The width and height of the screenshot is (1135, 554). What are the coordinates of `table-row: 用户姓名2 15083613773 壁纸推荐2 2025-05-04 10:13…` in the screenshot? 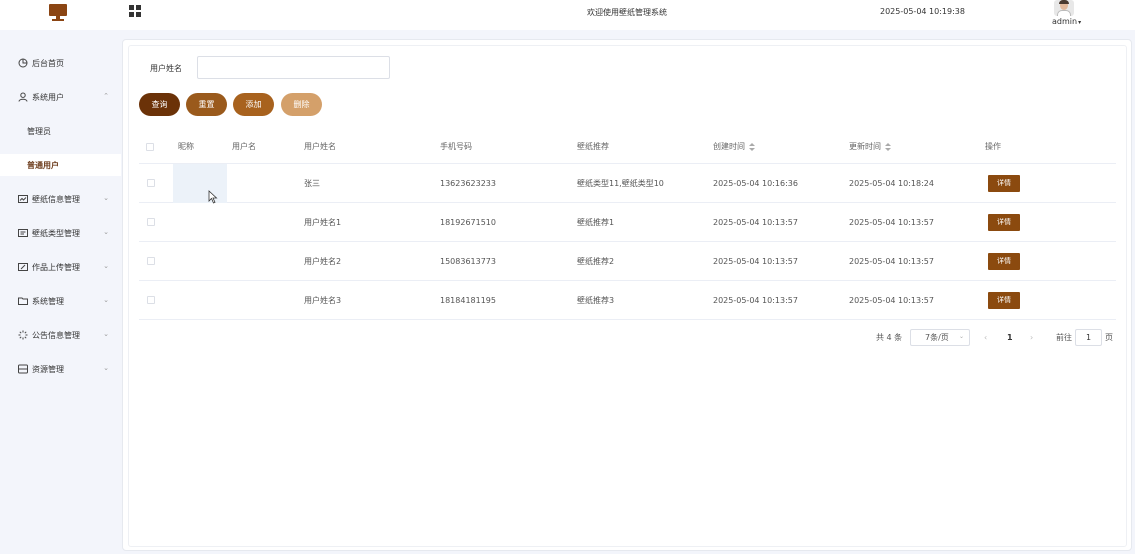 It's located at (627, 261).